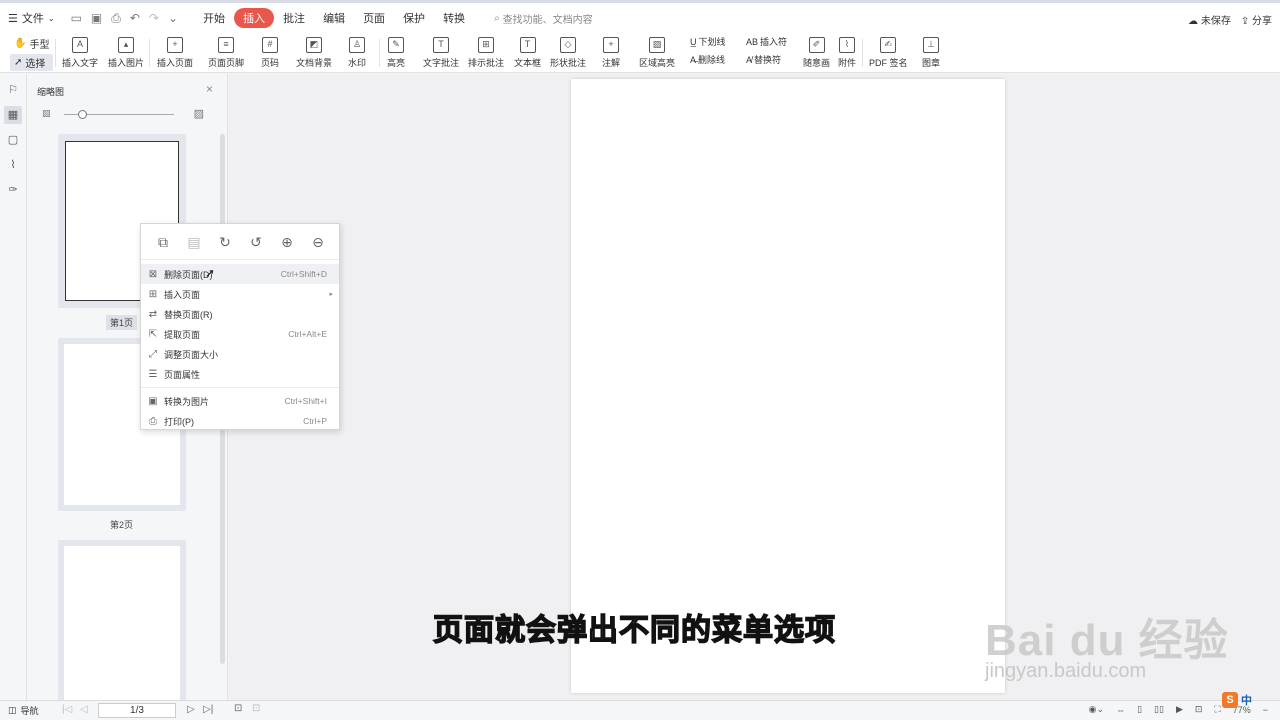  I want to click on highlight-button: ✎ 高亮, so click(396, 51).